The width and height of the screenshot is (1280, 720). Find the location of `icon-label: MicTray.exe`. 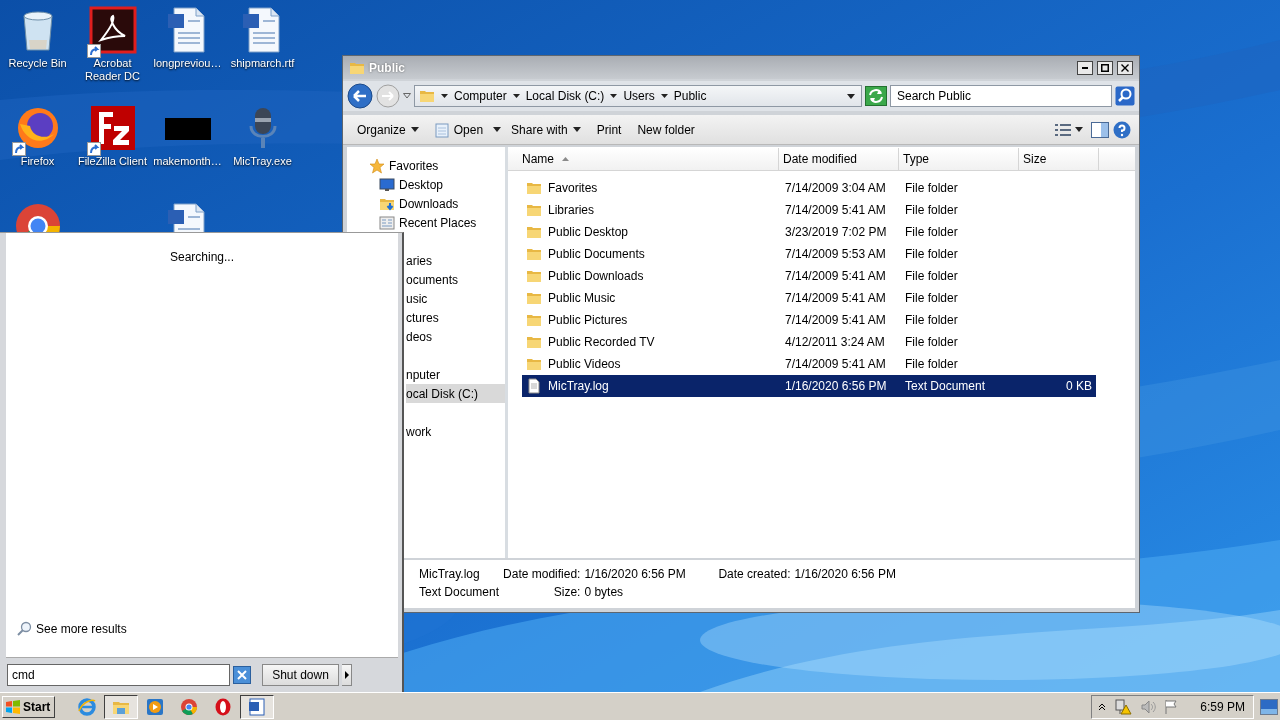

icon-label: MicTray.exe is located at coordinates (262, 161).